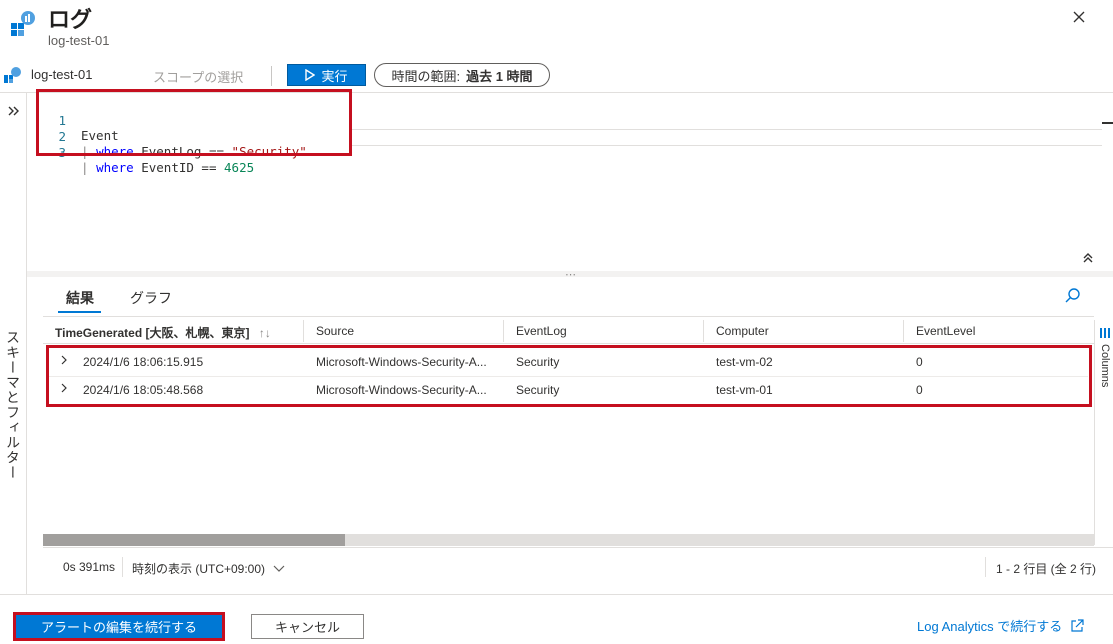  Describe the element at coordinates (239, 167) in the screenshot. I see `code-number: 4625` at that location.